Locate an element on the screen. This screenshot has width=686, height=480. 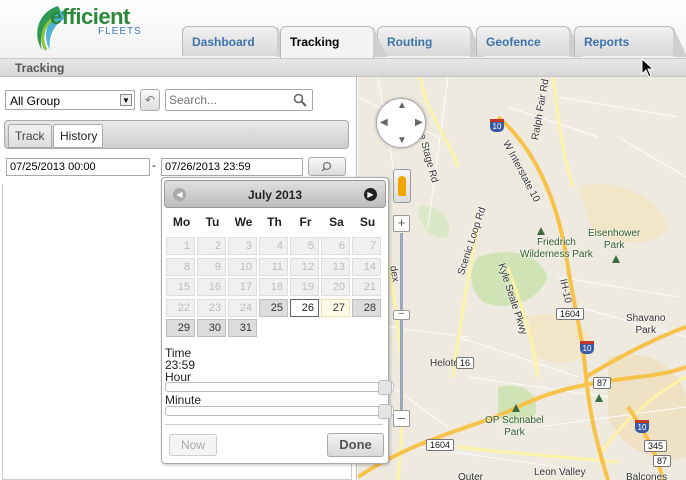
pegman-icon is located at coordinates (402, 186).